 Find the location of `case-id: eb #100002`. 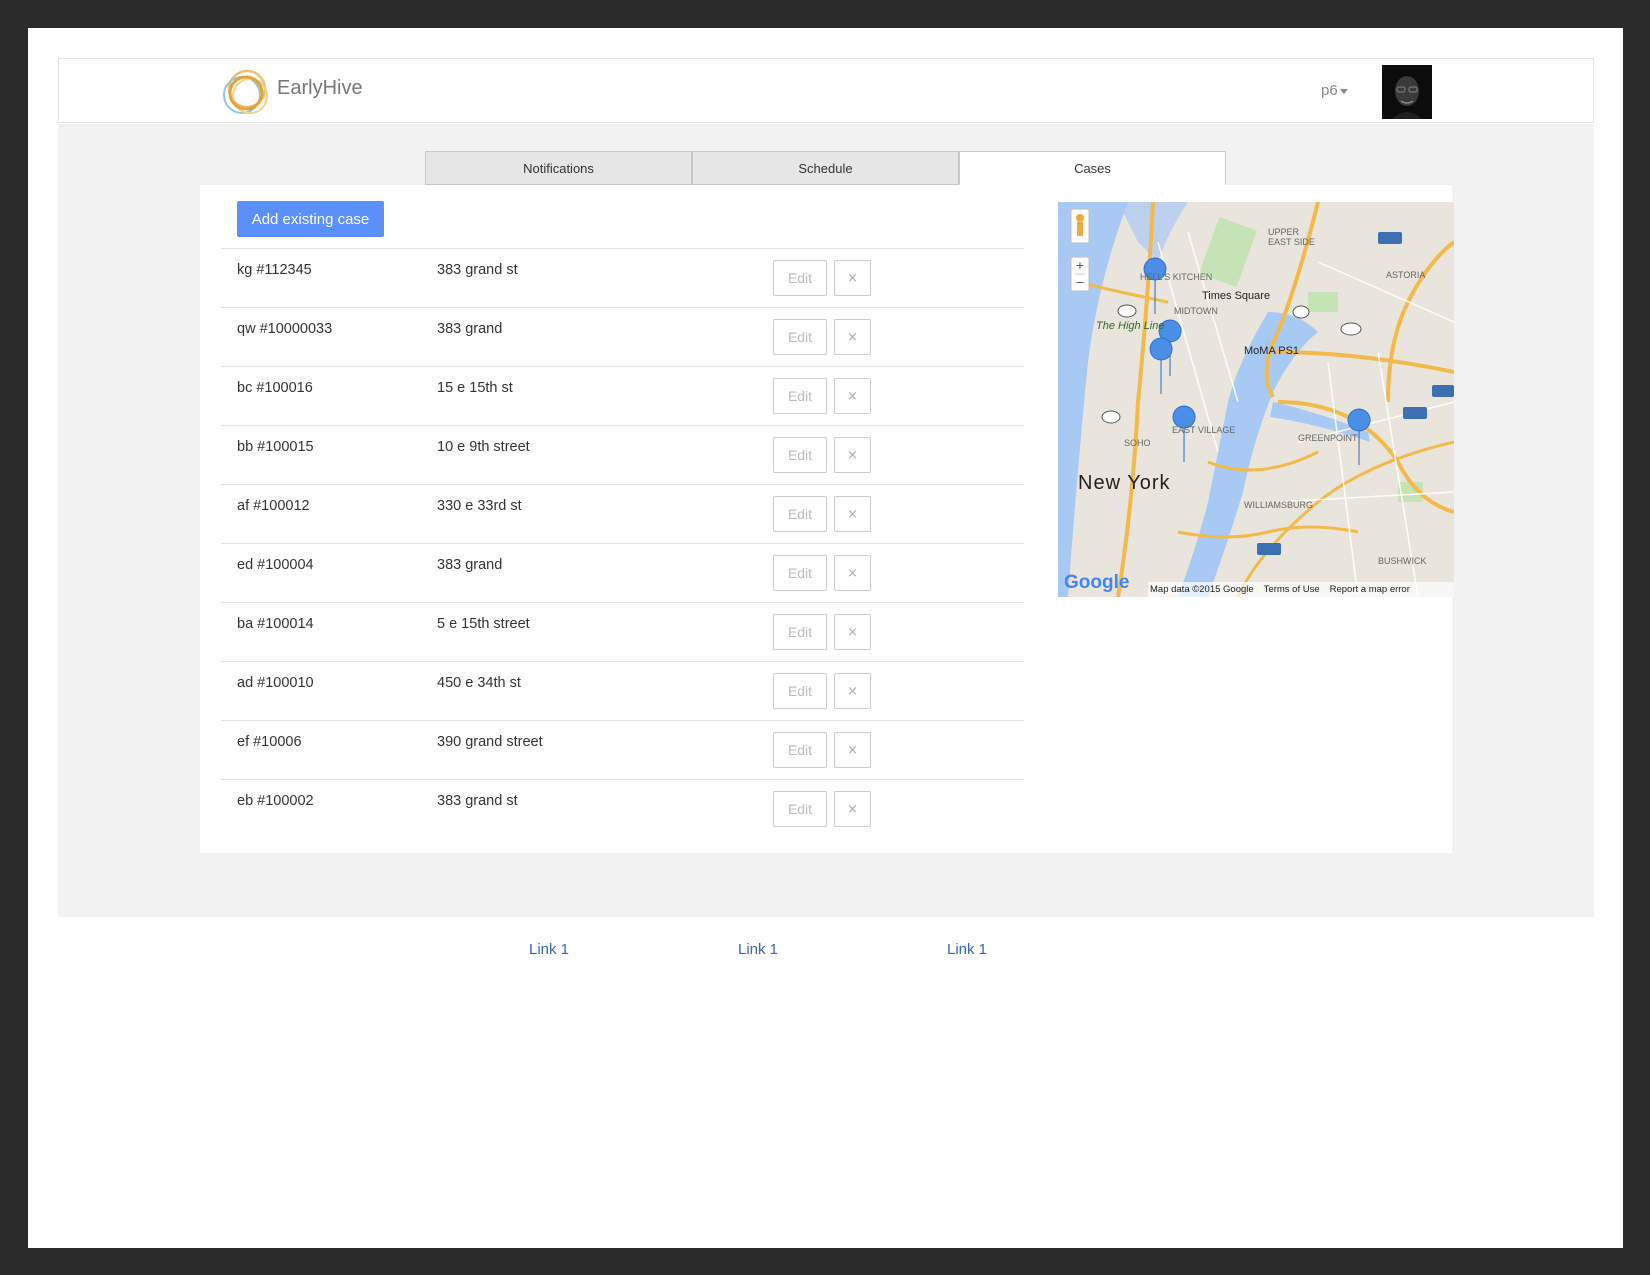

case-id: eb #100002 is located at coordinates (275, 801).